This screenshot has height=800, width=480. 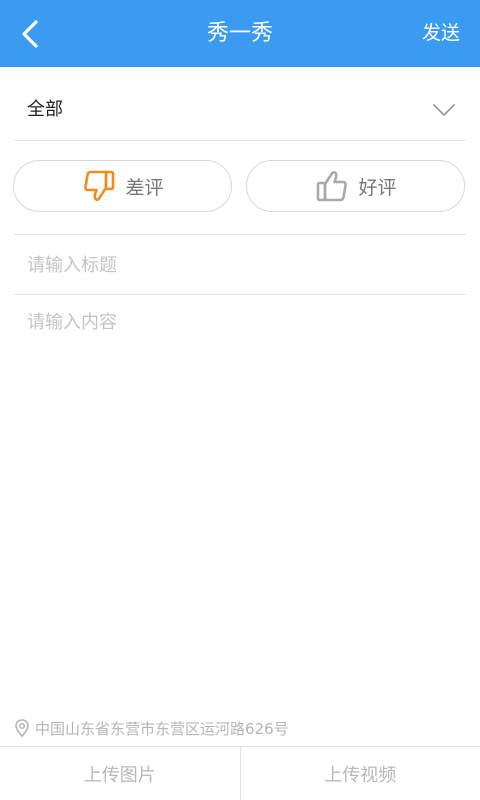 I want to click on app-header: 秀一秀 发送, so click(x=240, y=33).